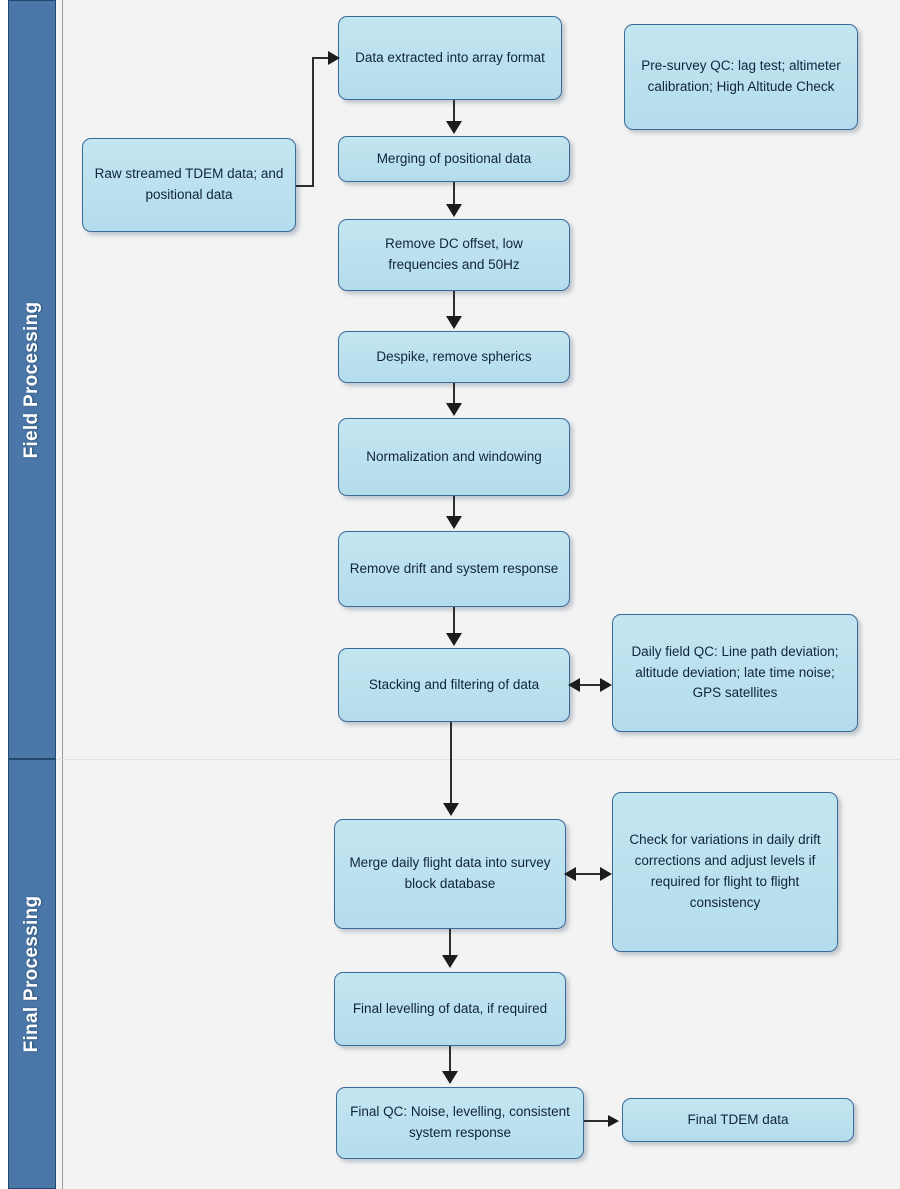 Image resolution: width=900 pixels, height=1189 pixels. Describe the element at coordinates (450, 1009) in the screenshot. I see `node-final-levelling-of-data: Final levelling of data, if required` at that location.